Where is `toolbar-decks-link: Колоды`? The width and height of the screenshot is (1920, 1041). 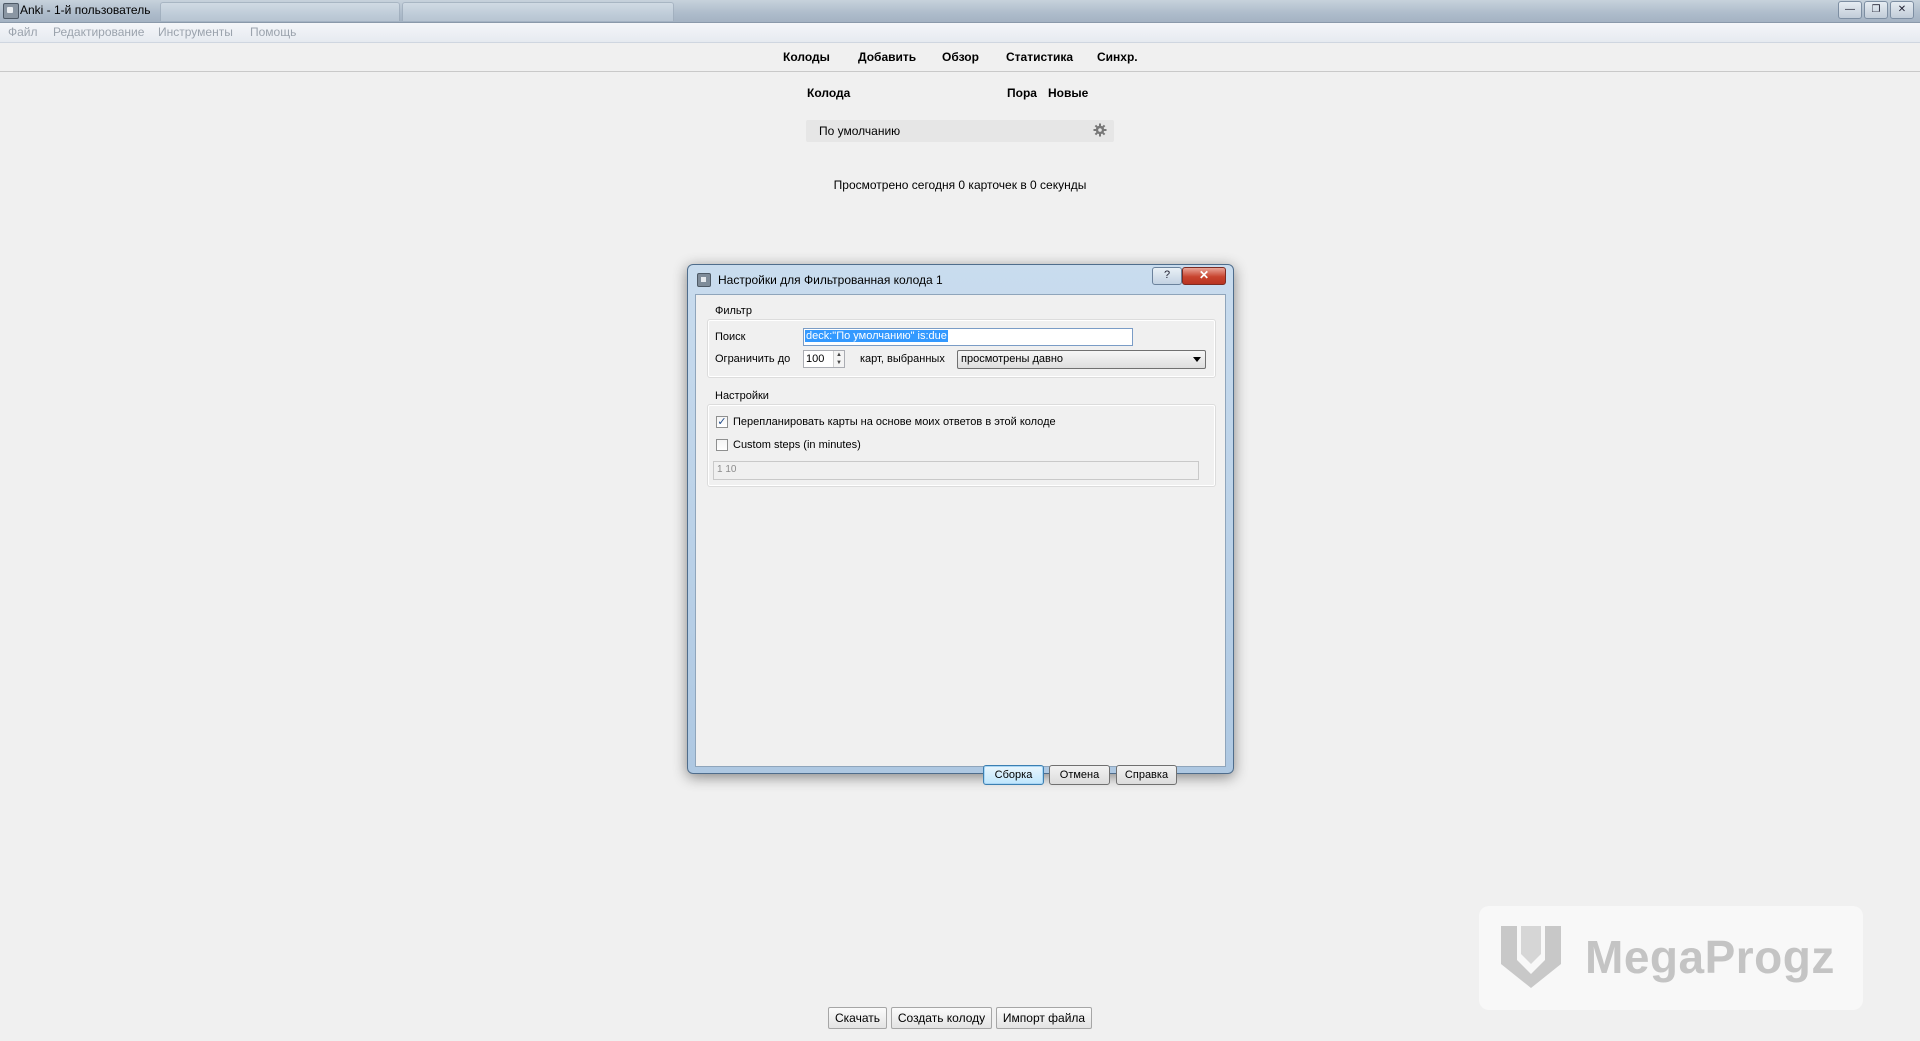 toolbar-decks-link: Колоды is located at coordinates (806, 57).